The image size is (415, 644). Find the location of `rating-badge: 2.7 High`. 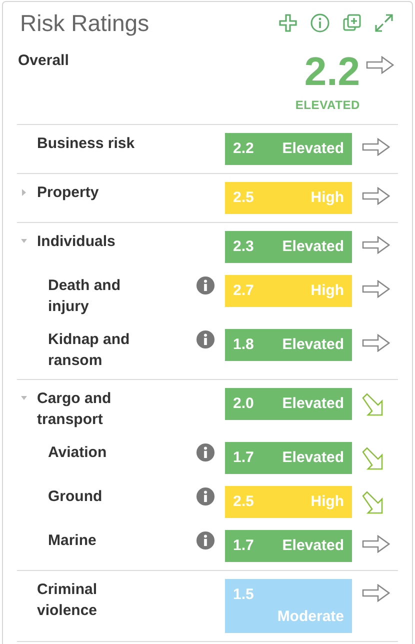

rating-badge: 2.7 High is located at coordinates (288, 291).